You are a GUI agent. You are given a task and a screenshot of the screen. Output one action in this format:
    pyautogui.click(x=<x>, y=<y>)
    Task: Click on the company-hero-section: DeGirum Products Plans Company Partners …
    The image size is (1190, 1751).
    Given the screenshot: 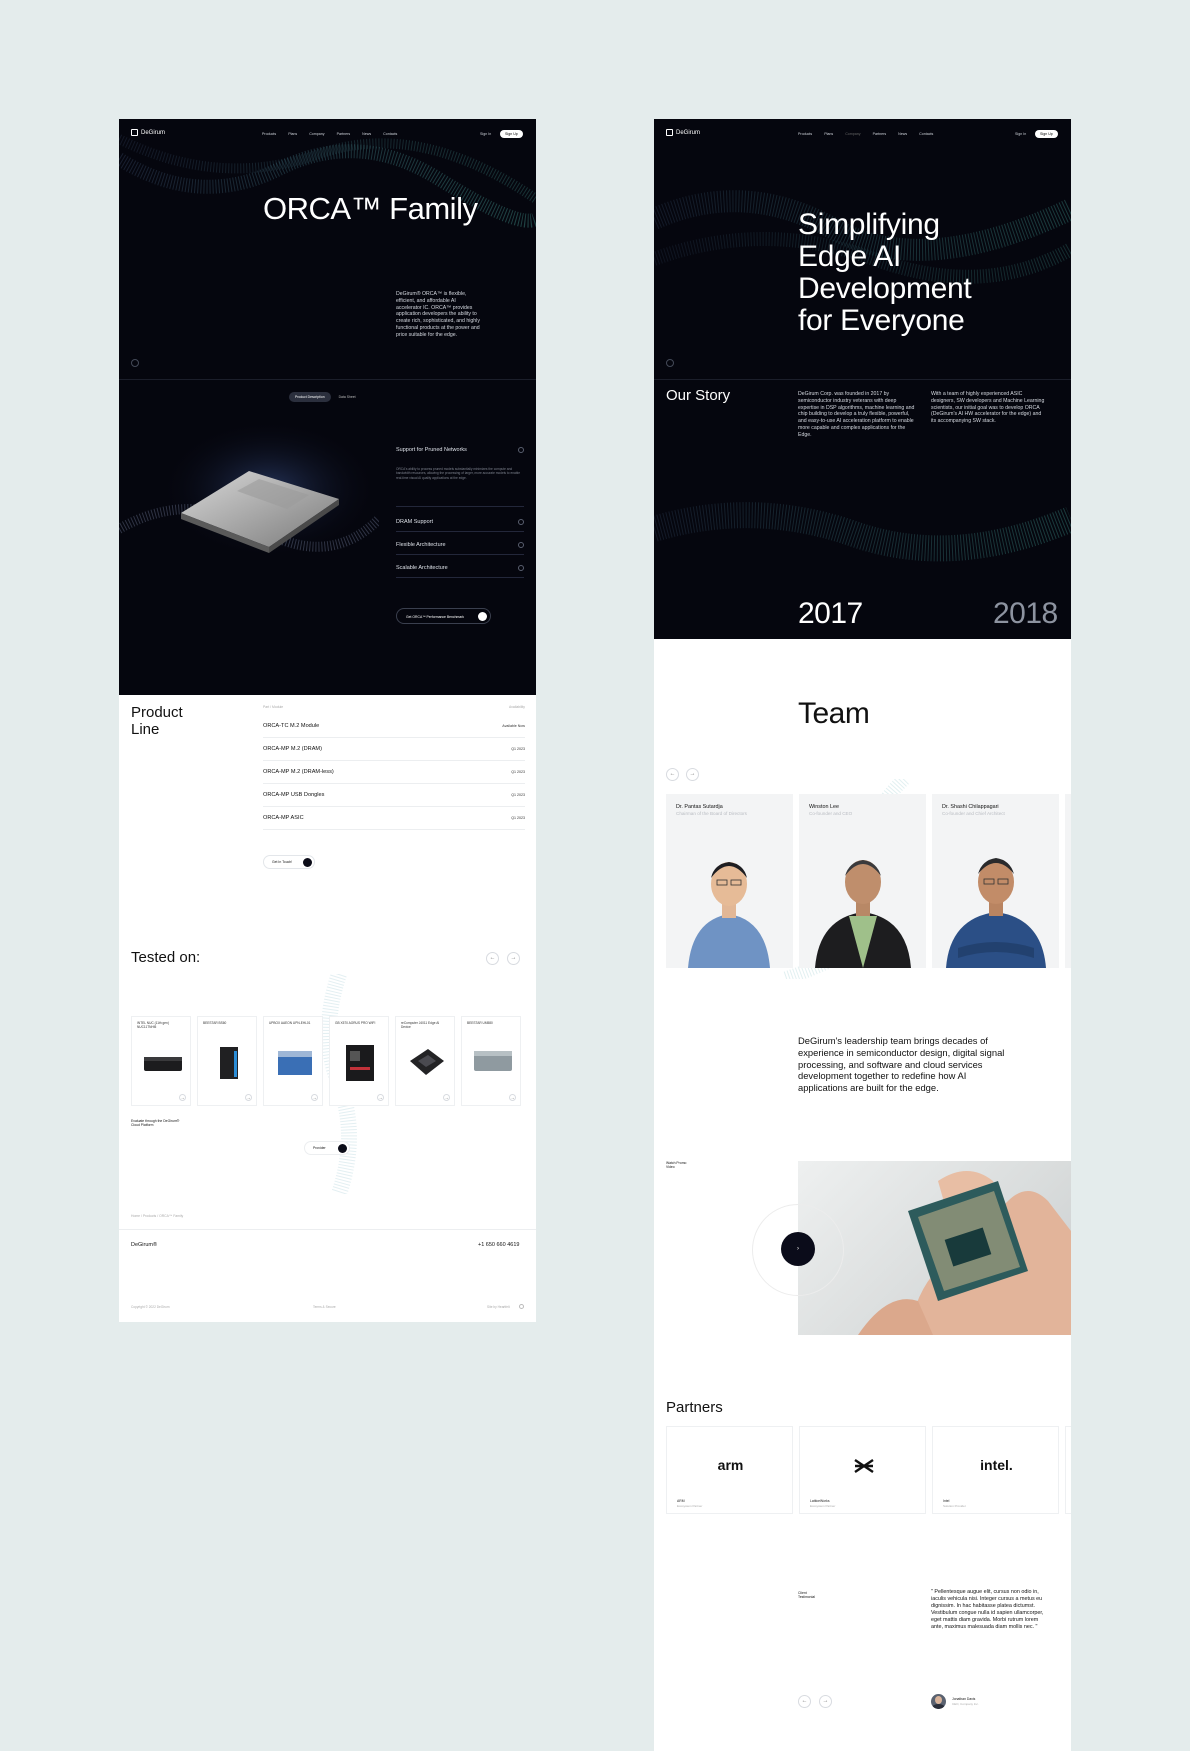 What is the action you would take?
    pyautogui.click(x=862, y=379)
    